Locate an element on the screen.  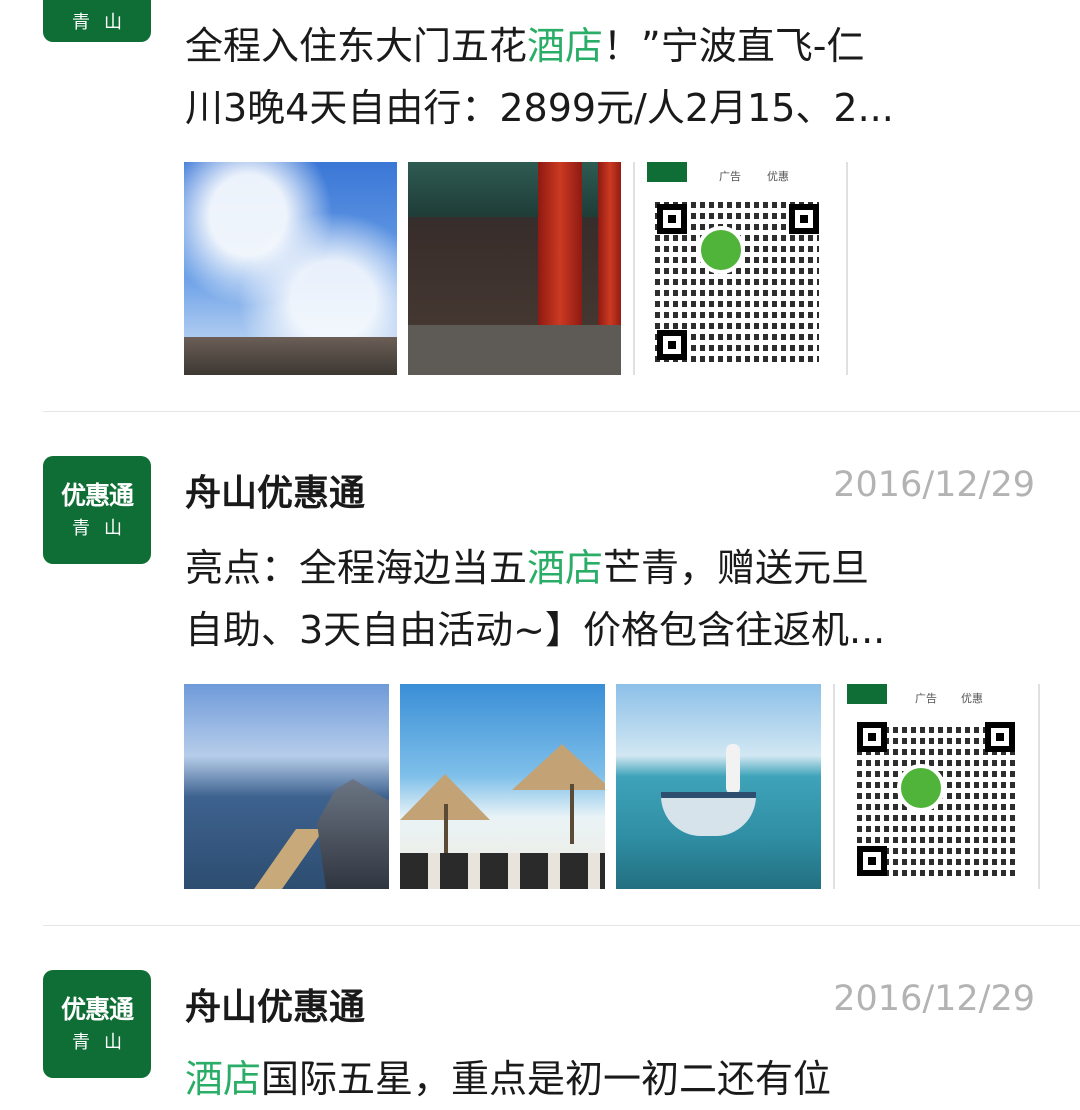
umbrella-shape is located at coordinates (558, 767).